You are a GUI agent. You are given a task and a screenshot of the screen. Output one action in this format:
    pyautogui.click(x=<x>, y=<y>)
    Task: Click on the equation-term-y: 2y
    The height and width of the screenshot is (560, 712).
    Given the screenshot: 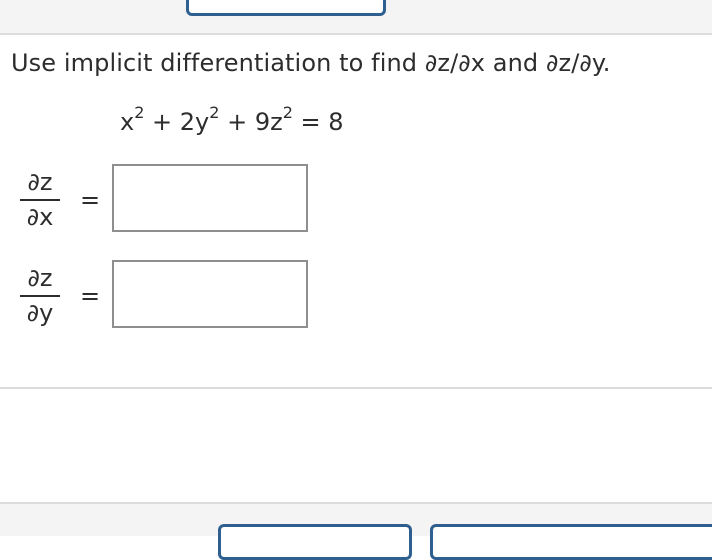 What is the action you would take?
    pyautogui.click(x=194, y=122)
    